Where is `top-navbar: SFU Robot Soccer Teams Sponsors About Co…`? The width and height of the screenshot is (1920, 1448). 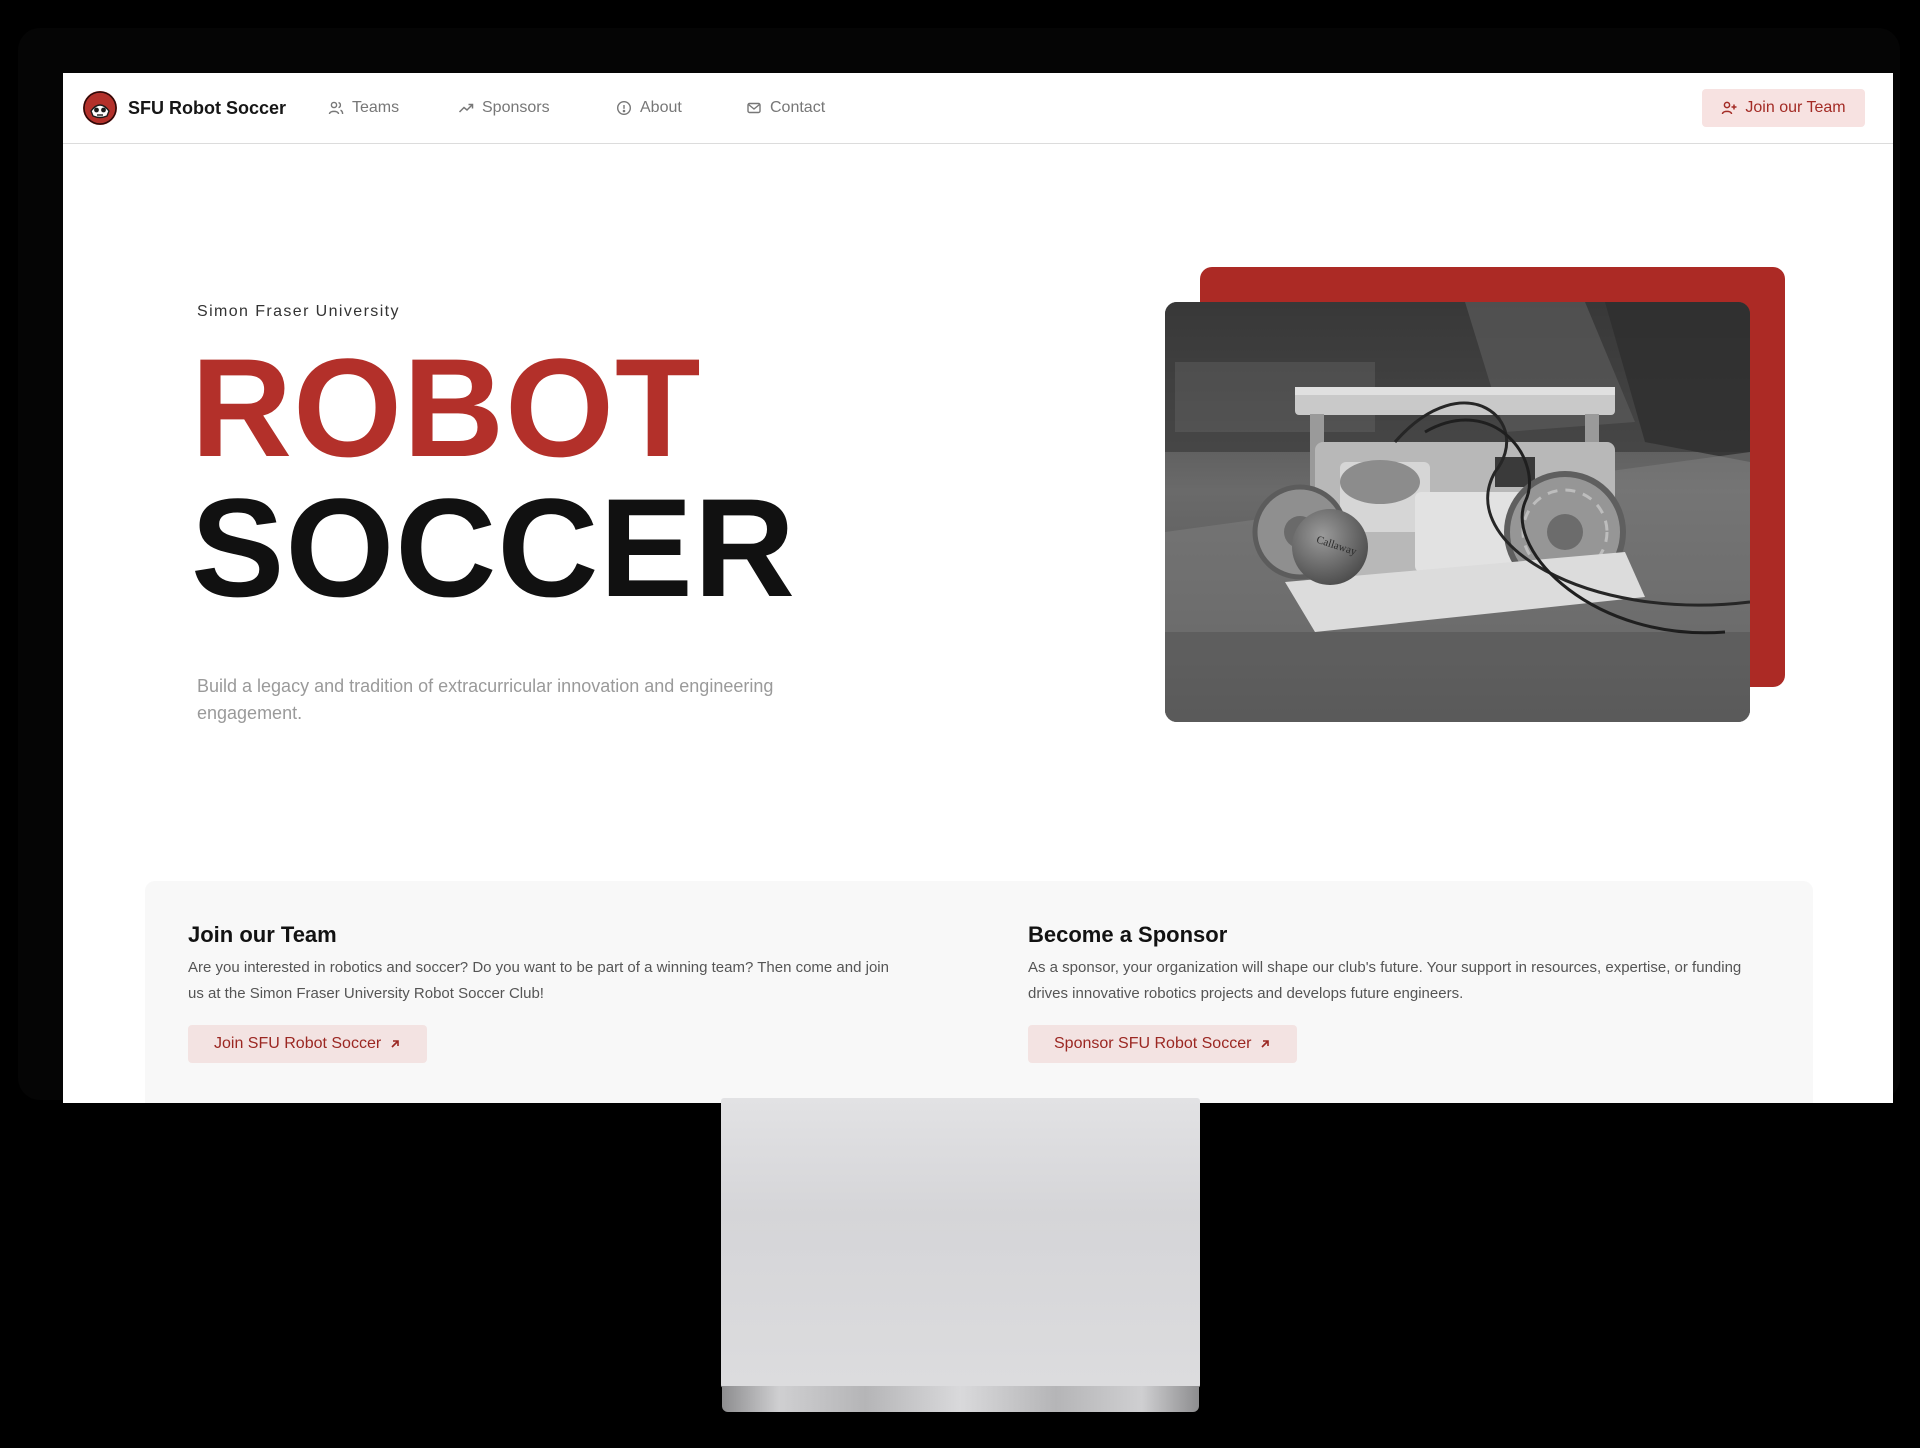 top-navbar: SFU Robot Soccer Teams Sponsors About Co… is located at coordinates (978, 108).